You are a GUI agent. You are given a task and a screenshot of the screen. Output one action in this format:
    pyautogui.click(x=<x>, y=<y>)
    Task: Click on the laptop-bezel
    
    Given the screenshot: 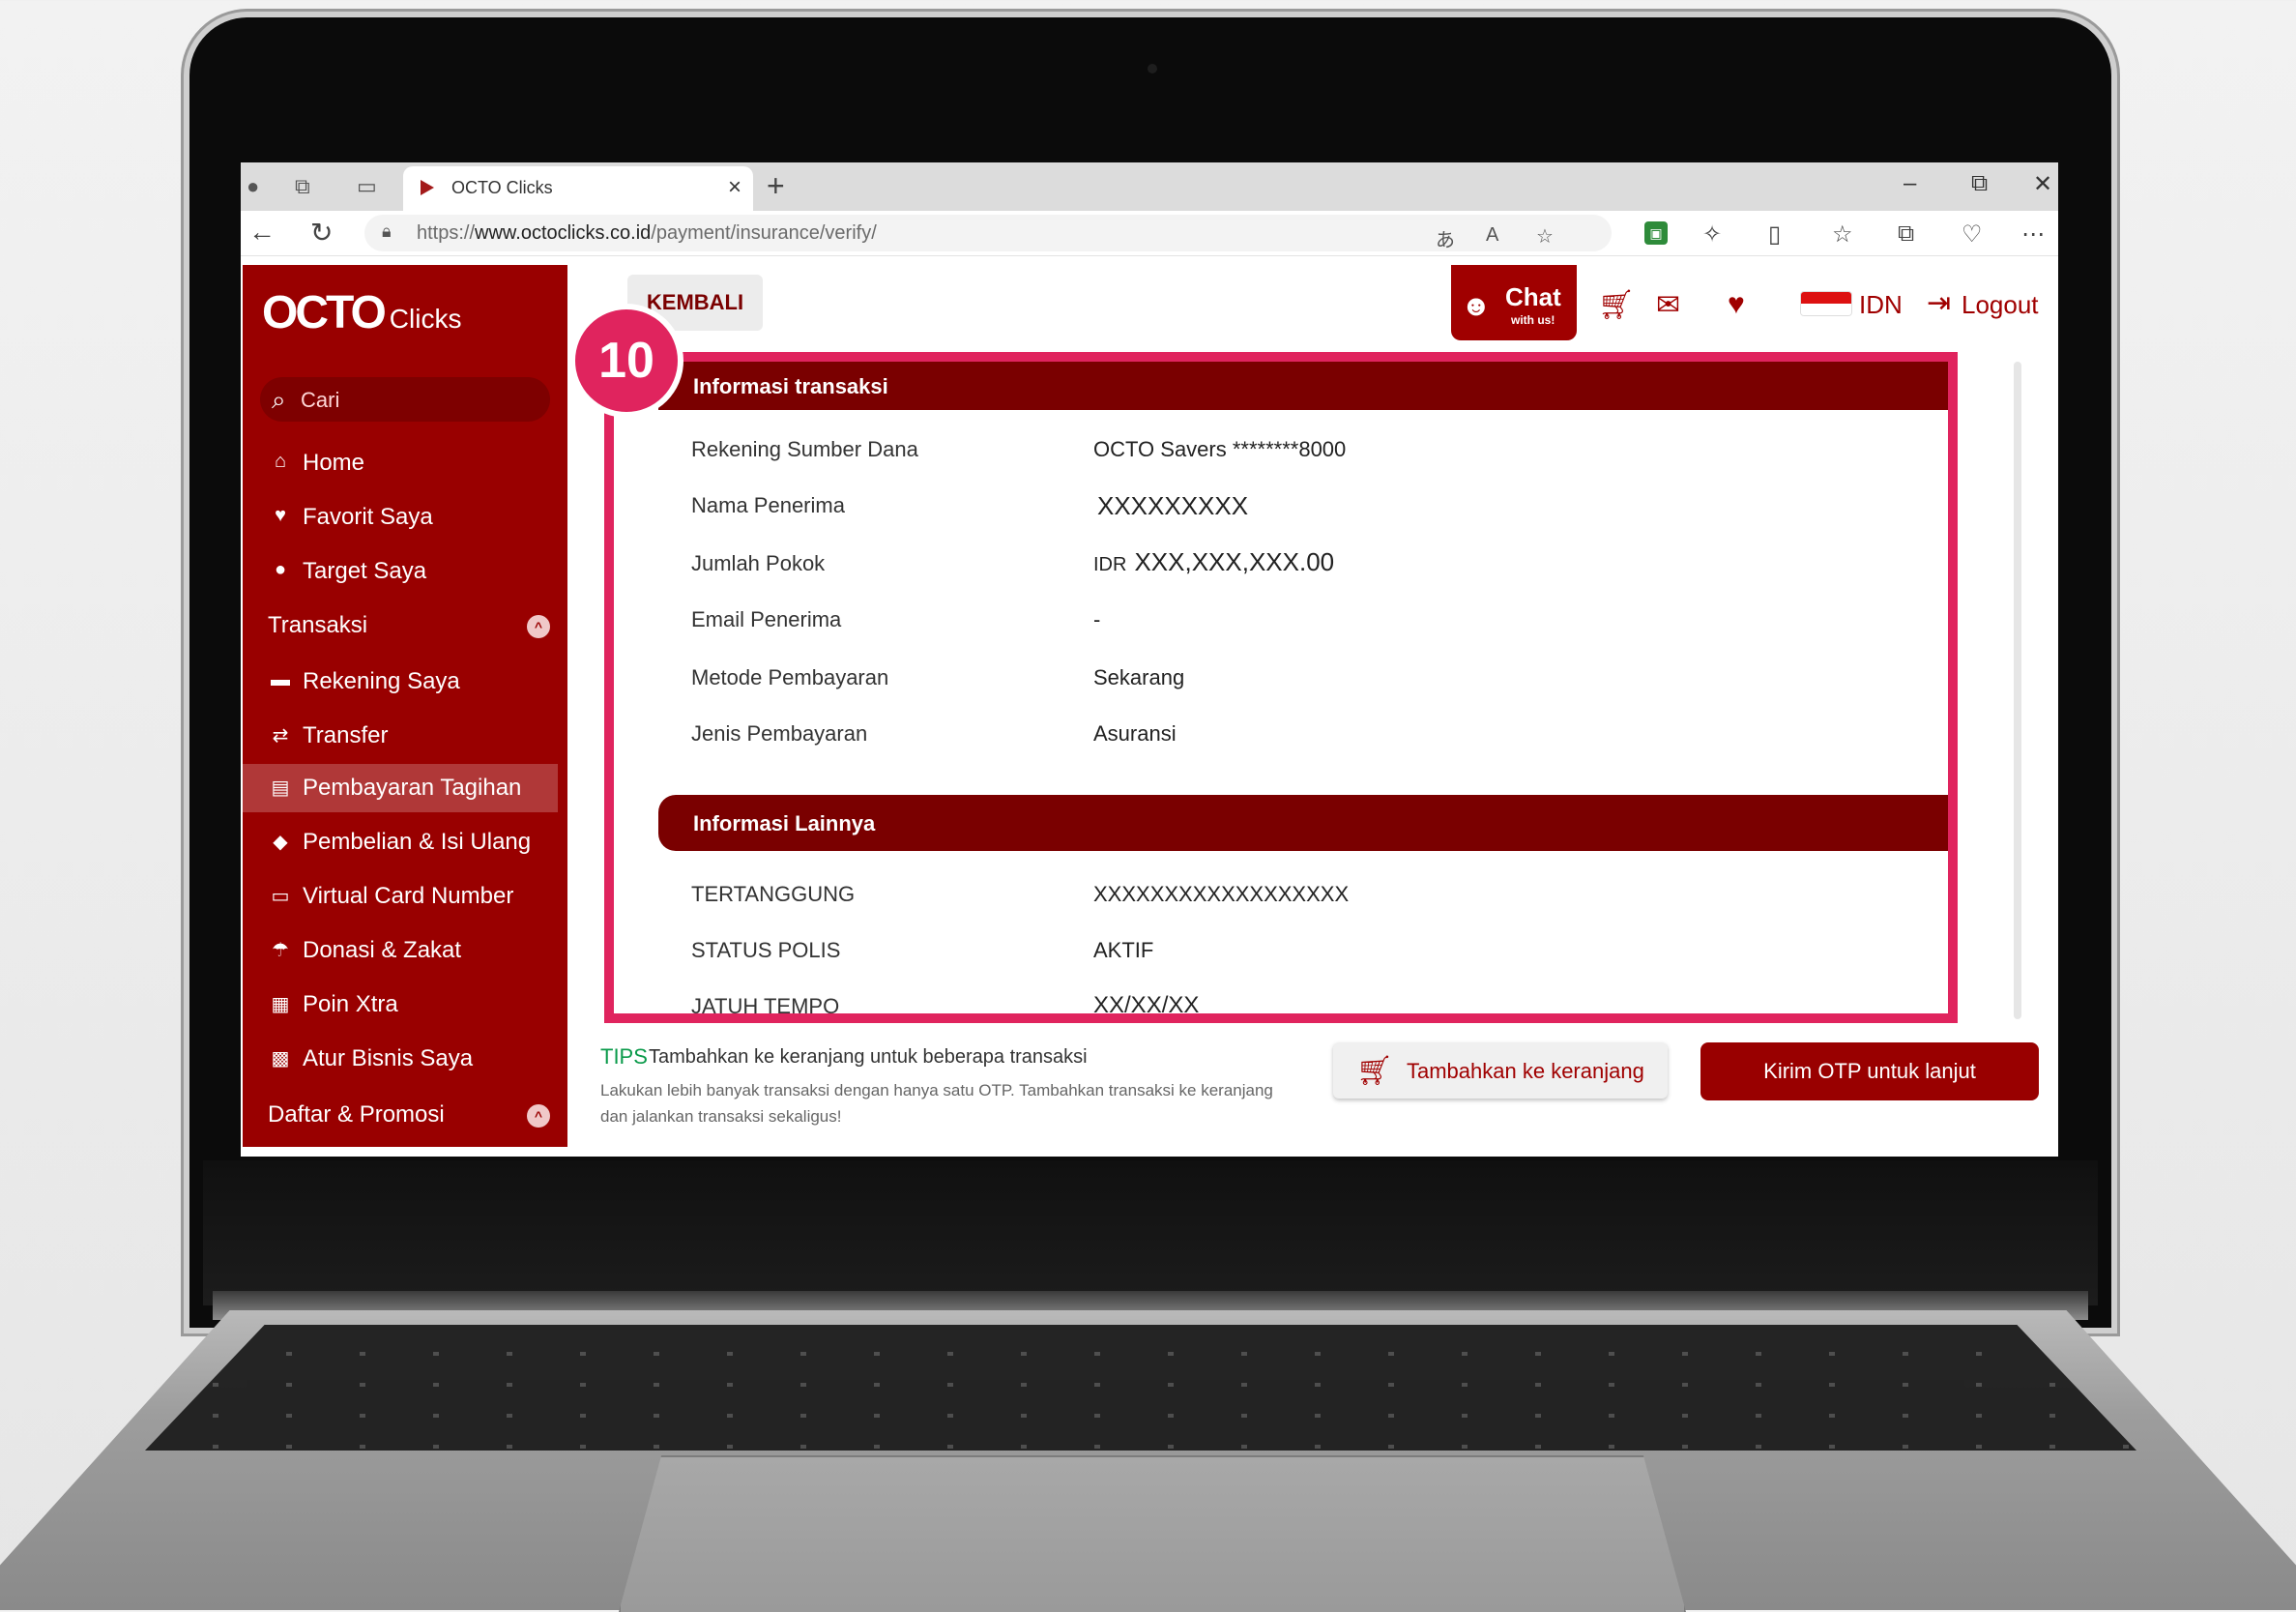 What is the action you would take?
    pyautogui.click(x=1151, y=1233)
    